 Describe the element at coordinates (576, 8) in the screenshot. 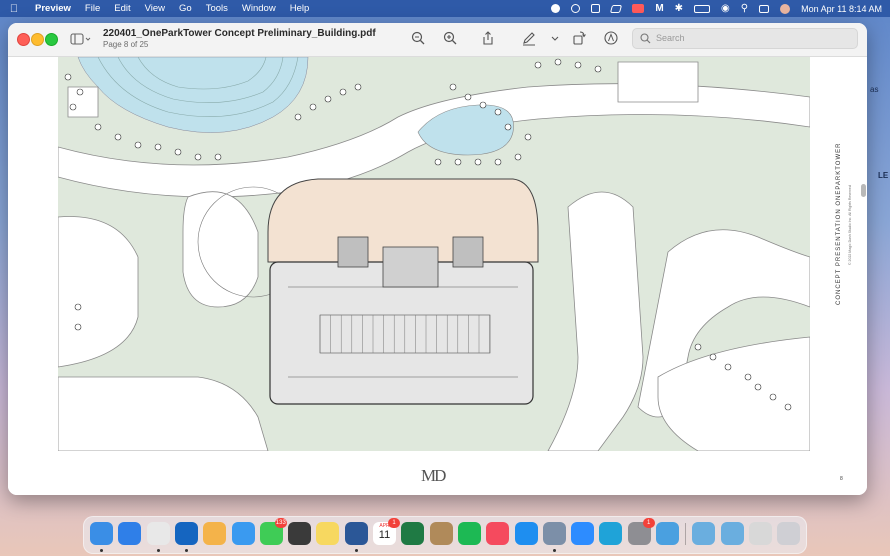

I see `fingerprint-icon` at that location.